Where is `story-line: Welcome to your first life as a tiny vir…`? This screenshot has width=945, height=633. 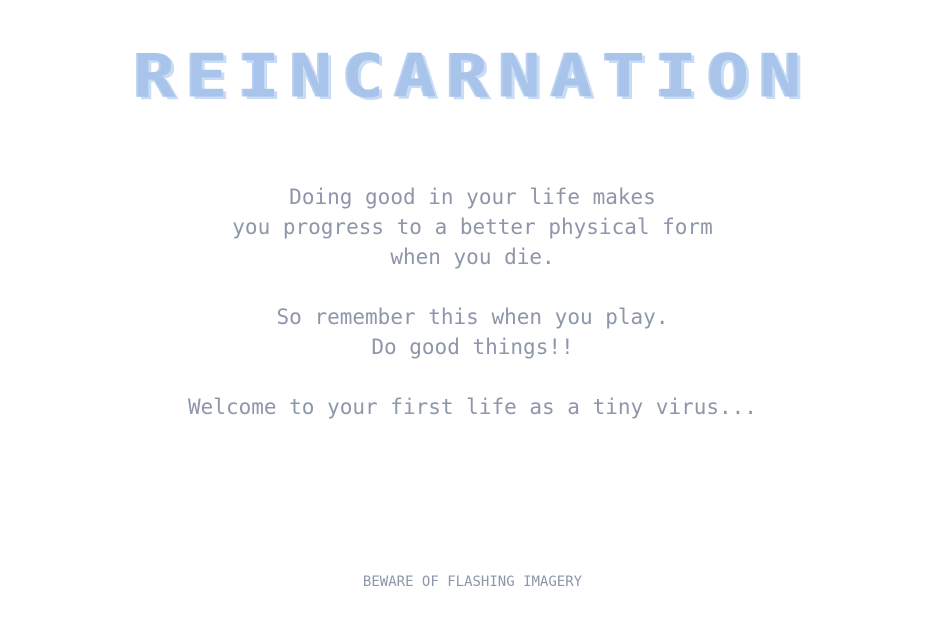 story-line: Welcome to your first life as a tiny vir… is located at coordinates (472, 407).